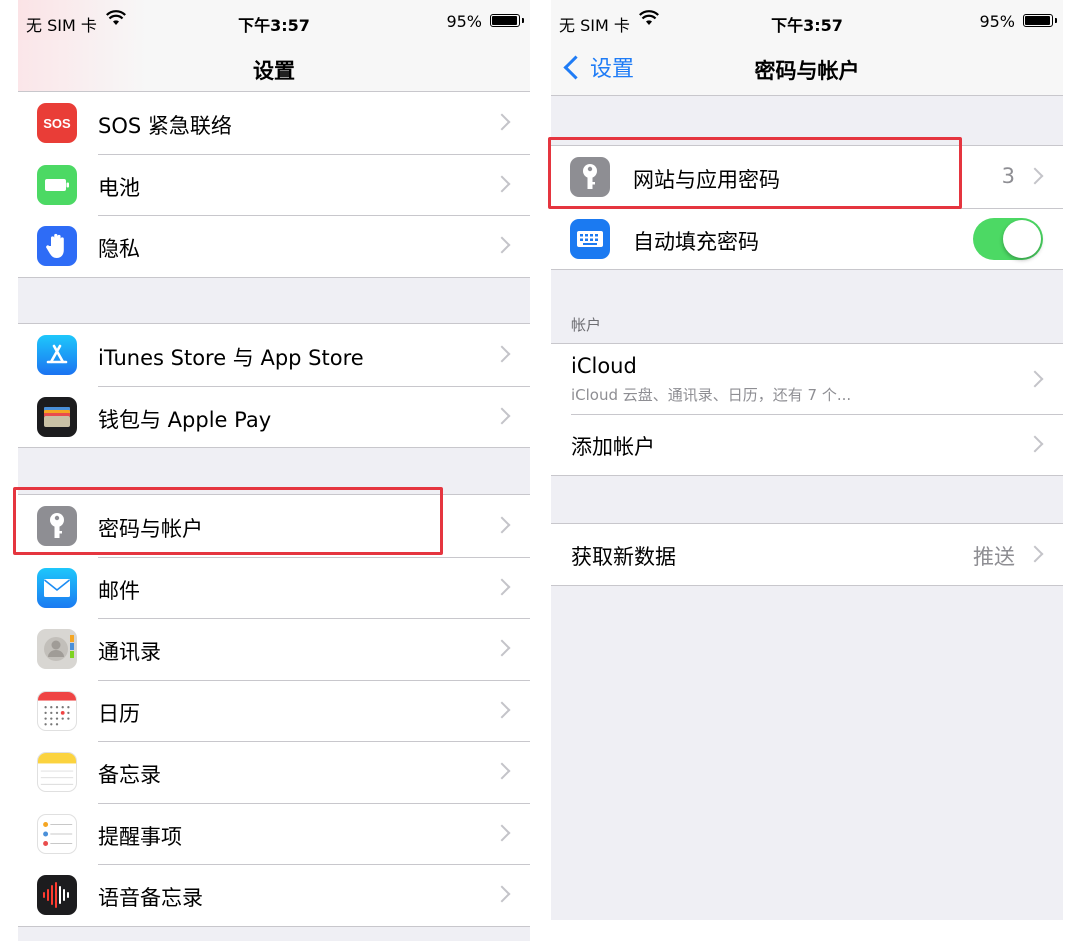  Describe the element at coordinates (274, 123) in the screenshot. I see `settings-item-sos: SOS SOS 紧急联络` at that location.